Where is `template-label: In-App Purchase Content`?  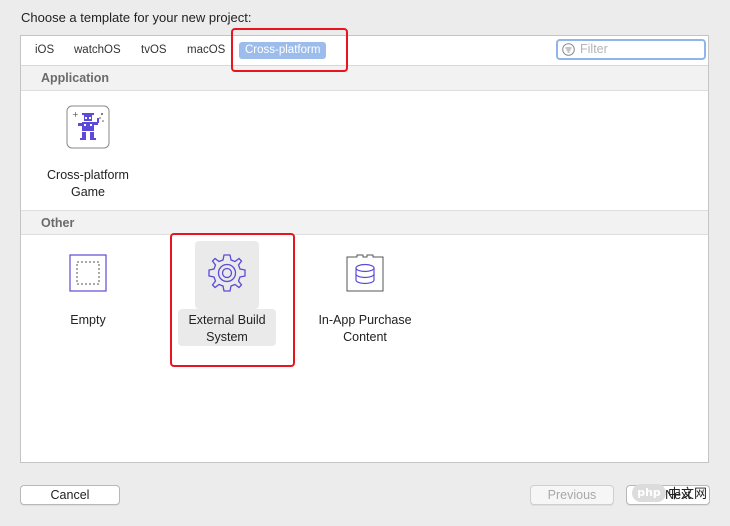 template-label: In-App Purchase Content is located at coordinates (365, 328).